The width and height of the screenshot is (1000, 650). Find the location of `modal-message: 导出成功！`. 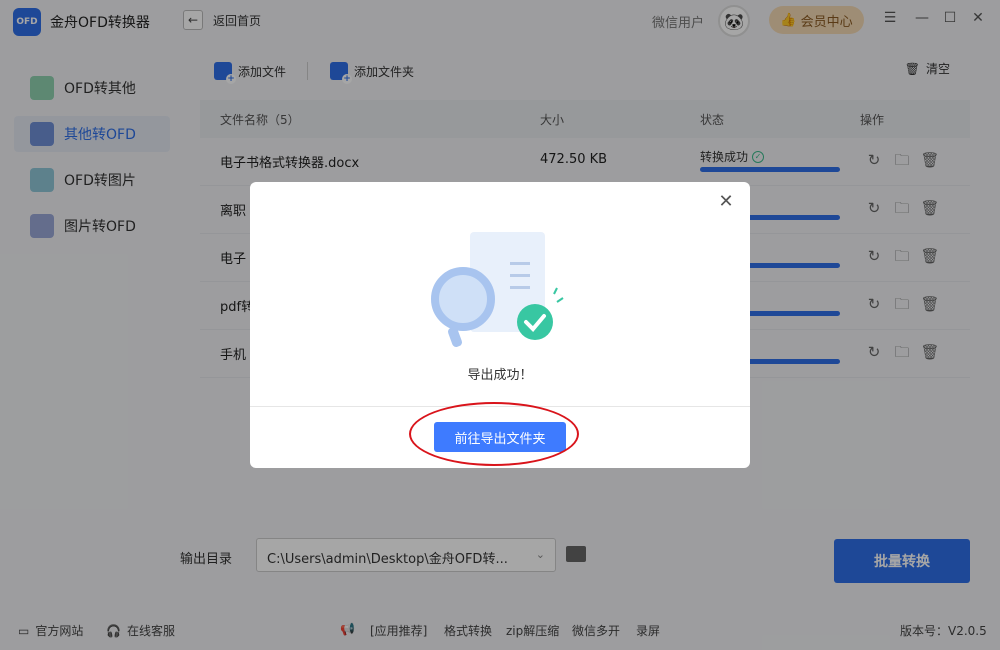

modal-message: 导出成功！ is located at coordinates (500, 375).